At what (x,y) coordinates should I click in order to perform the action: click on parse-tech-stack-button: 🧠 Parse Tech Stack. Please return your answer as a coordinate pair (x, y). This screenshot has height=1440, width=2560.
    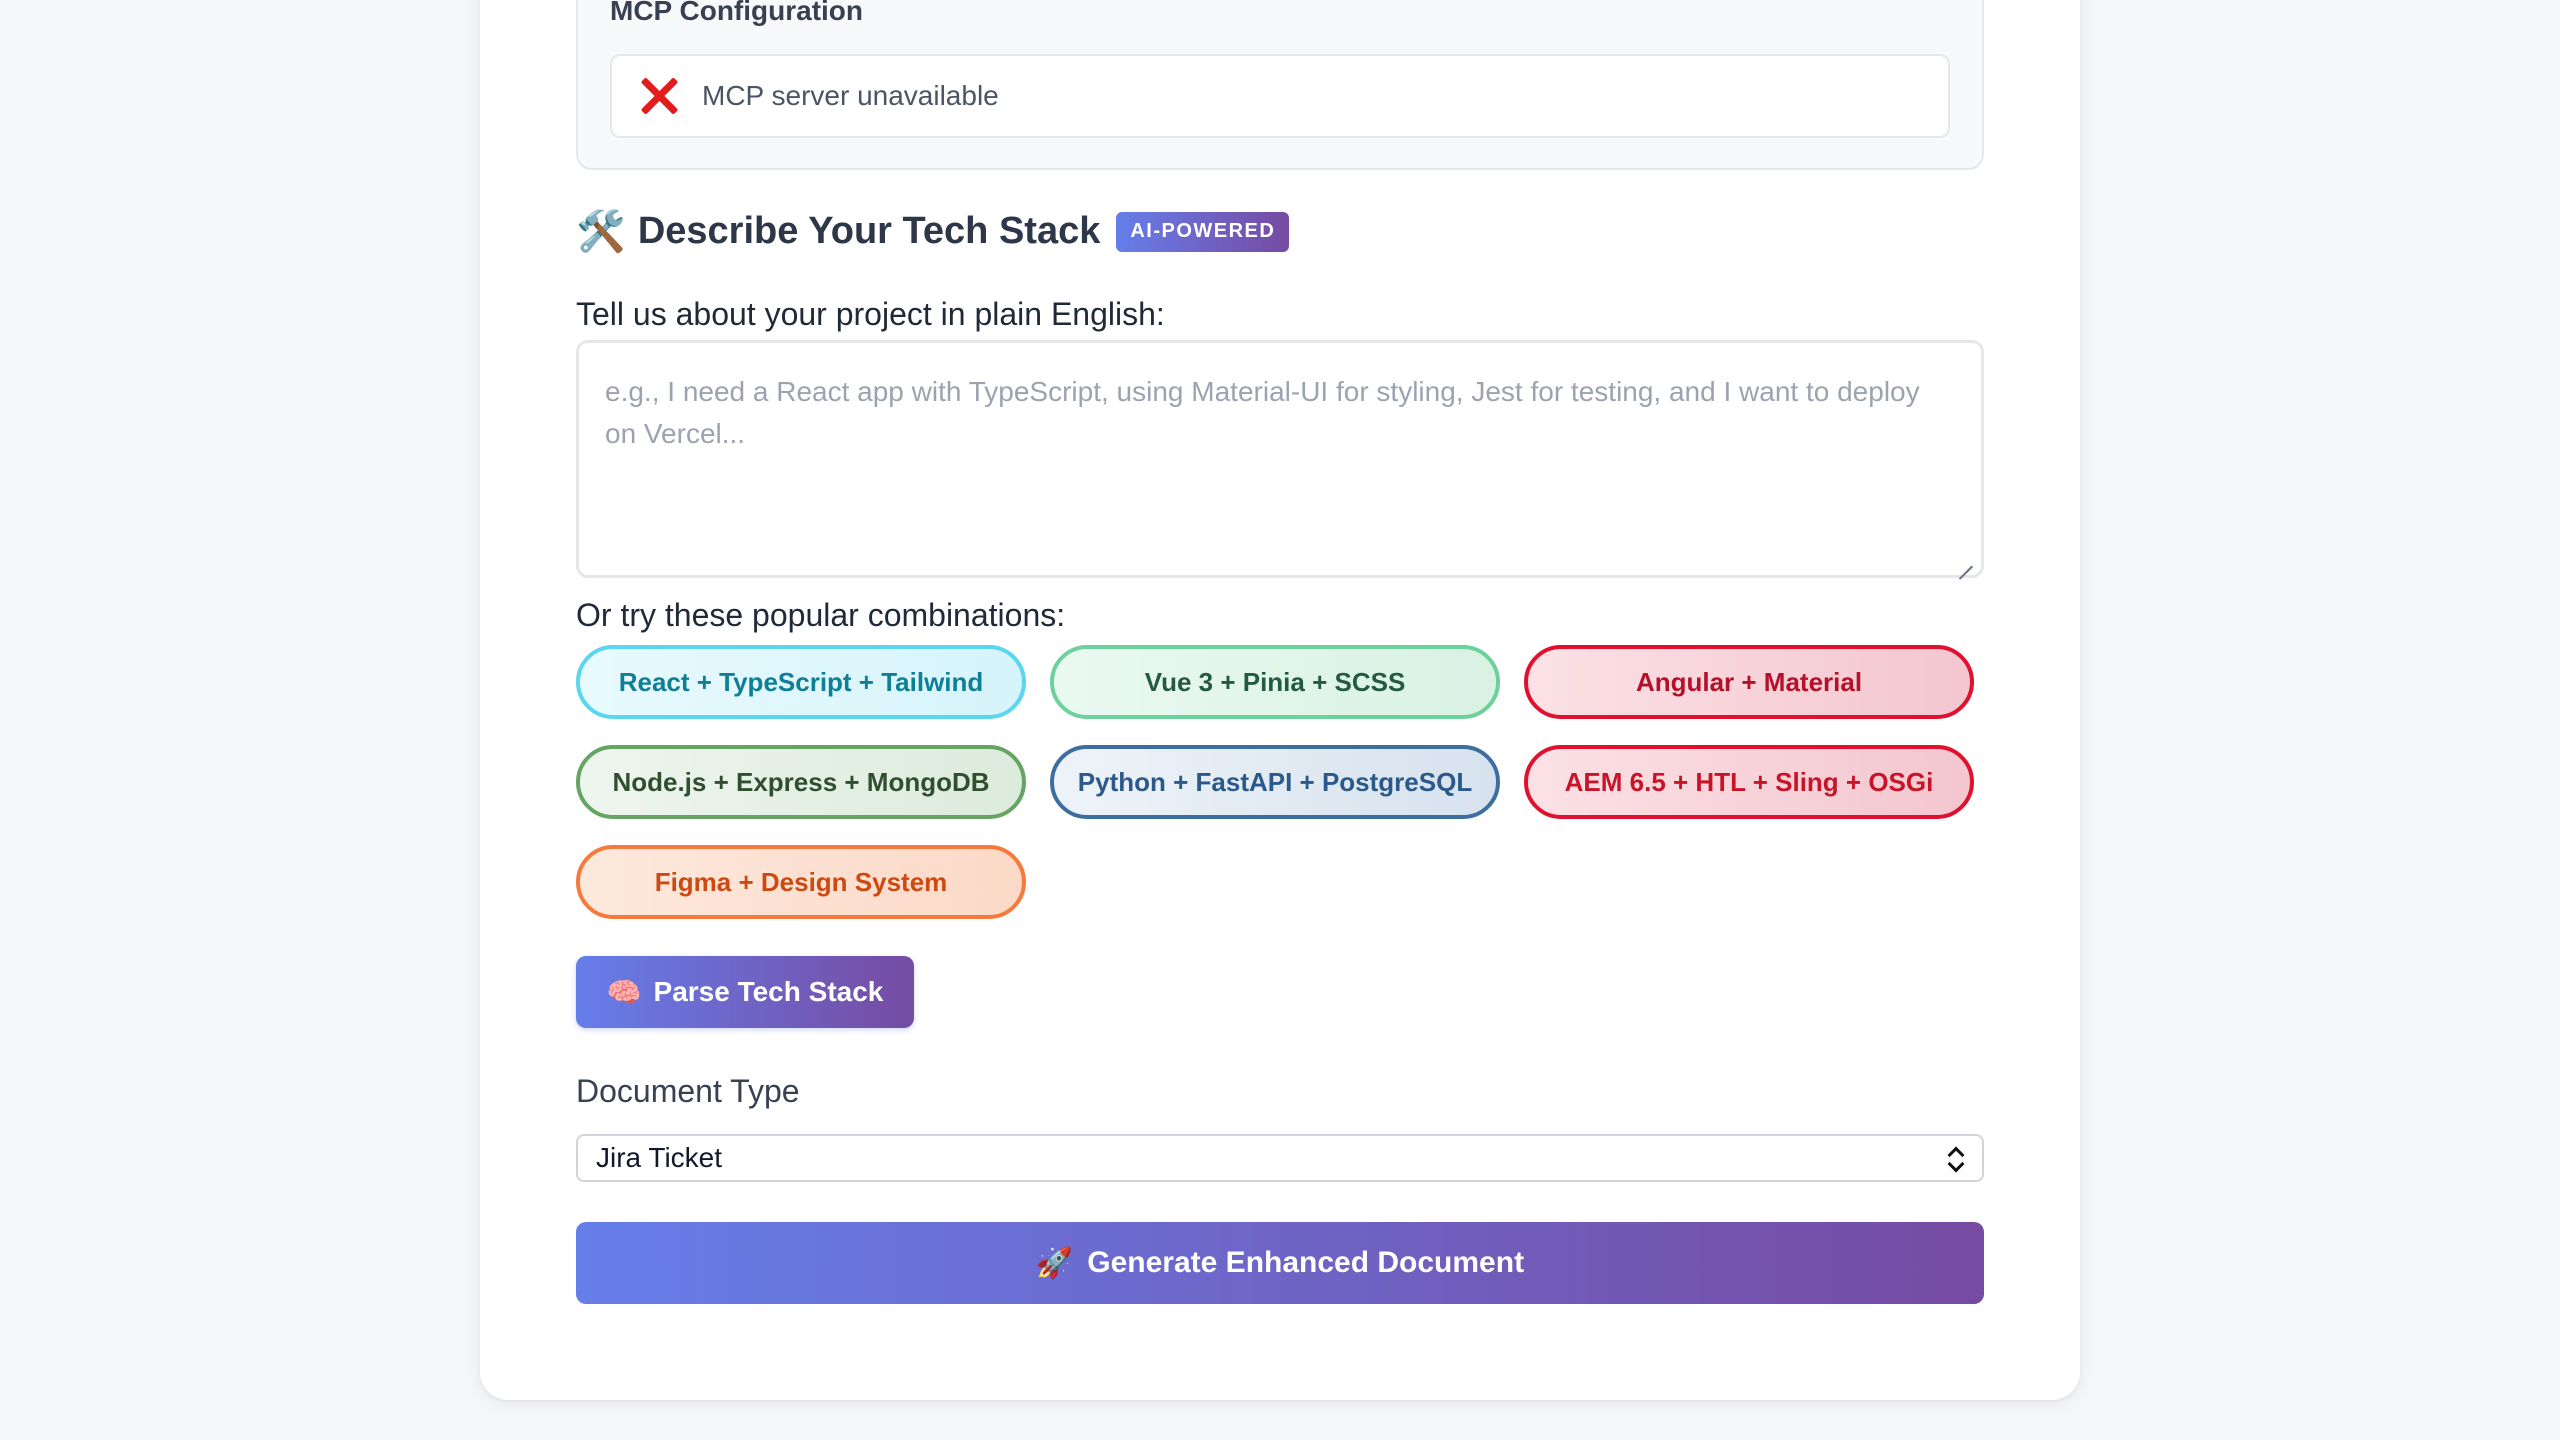
    Looking at the image, I should click on (745, 992).